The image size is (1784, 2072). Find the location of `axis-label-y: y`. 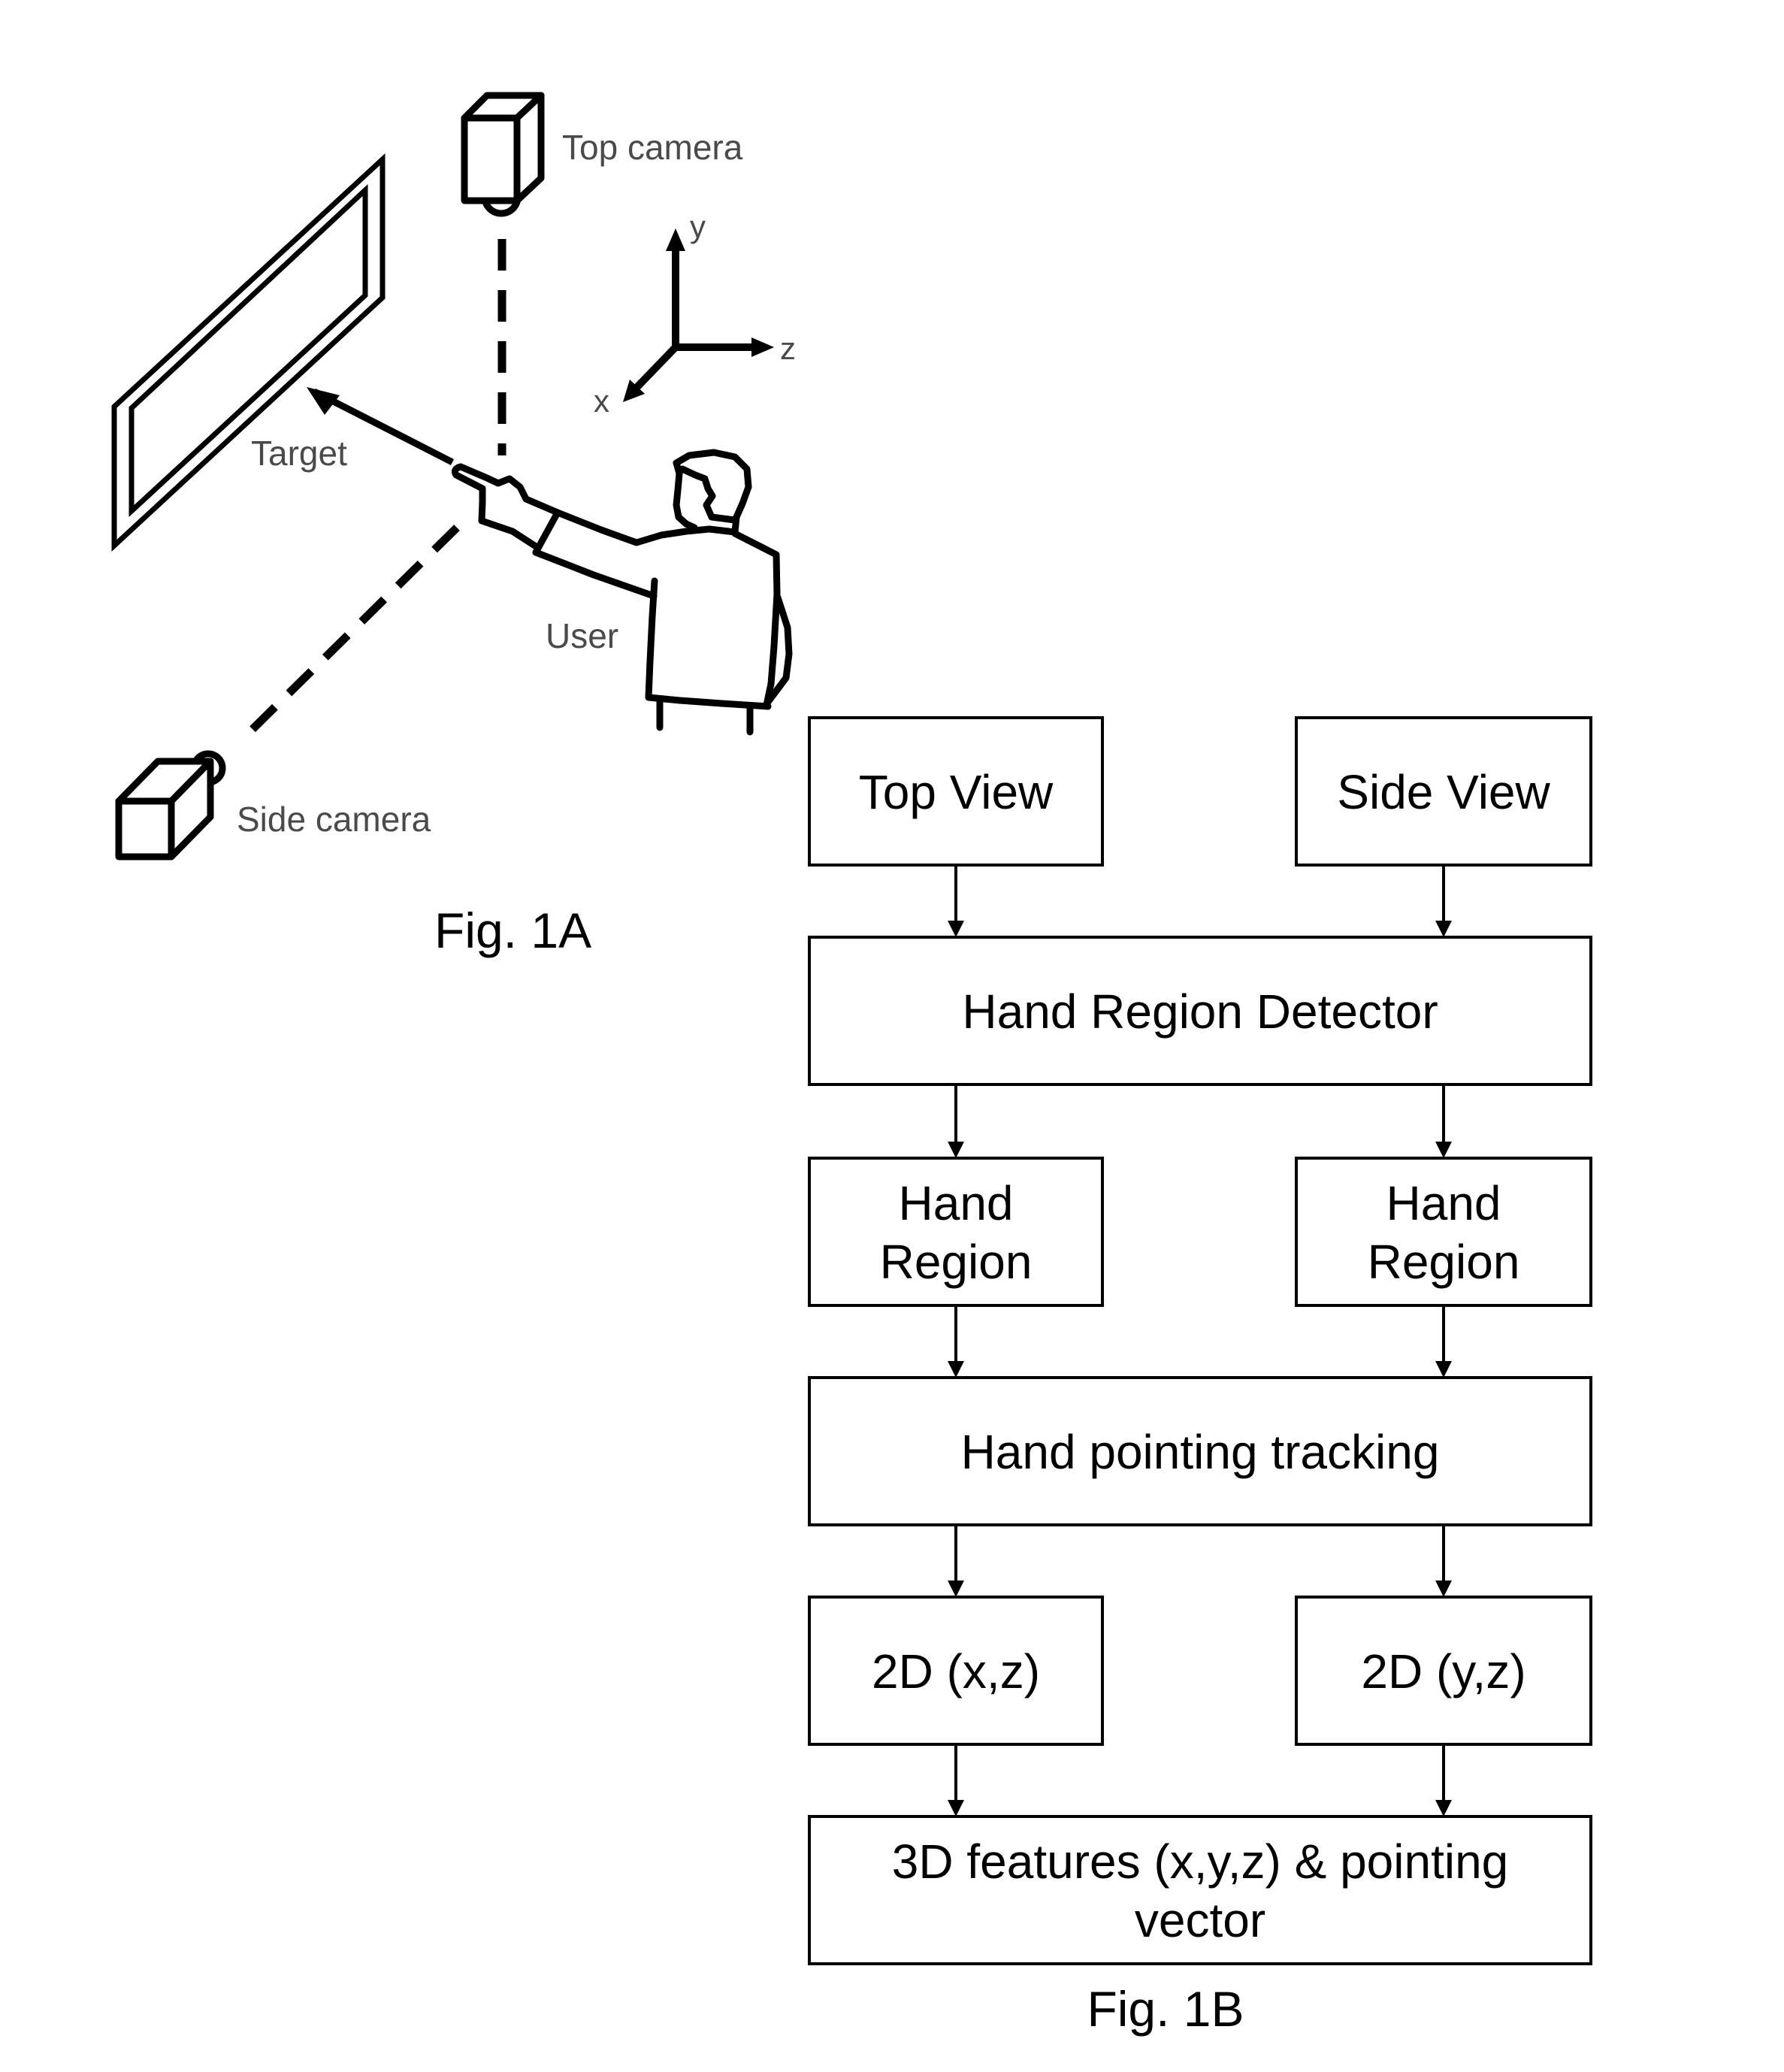

axis-label-y: y is located at coordinates (698, 226).